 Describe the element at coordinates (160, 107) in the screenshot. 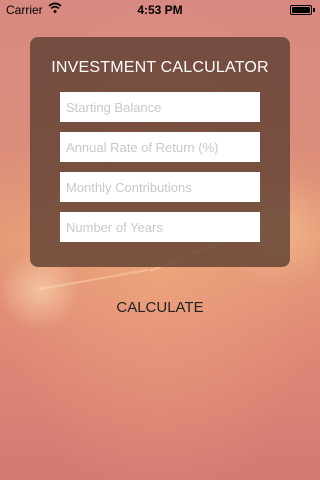

I see `starting-balance-input` at that location.